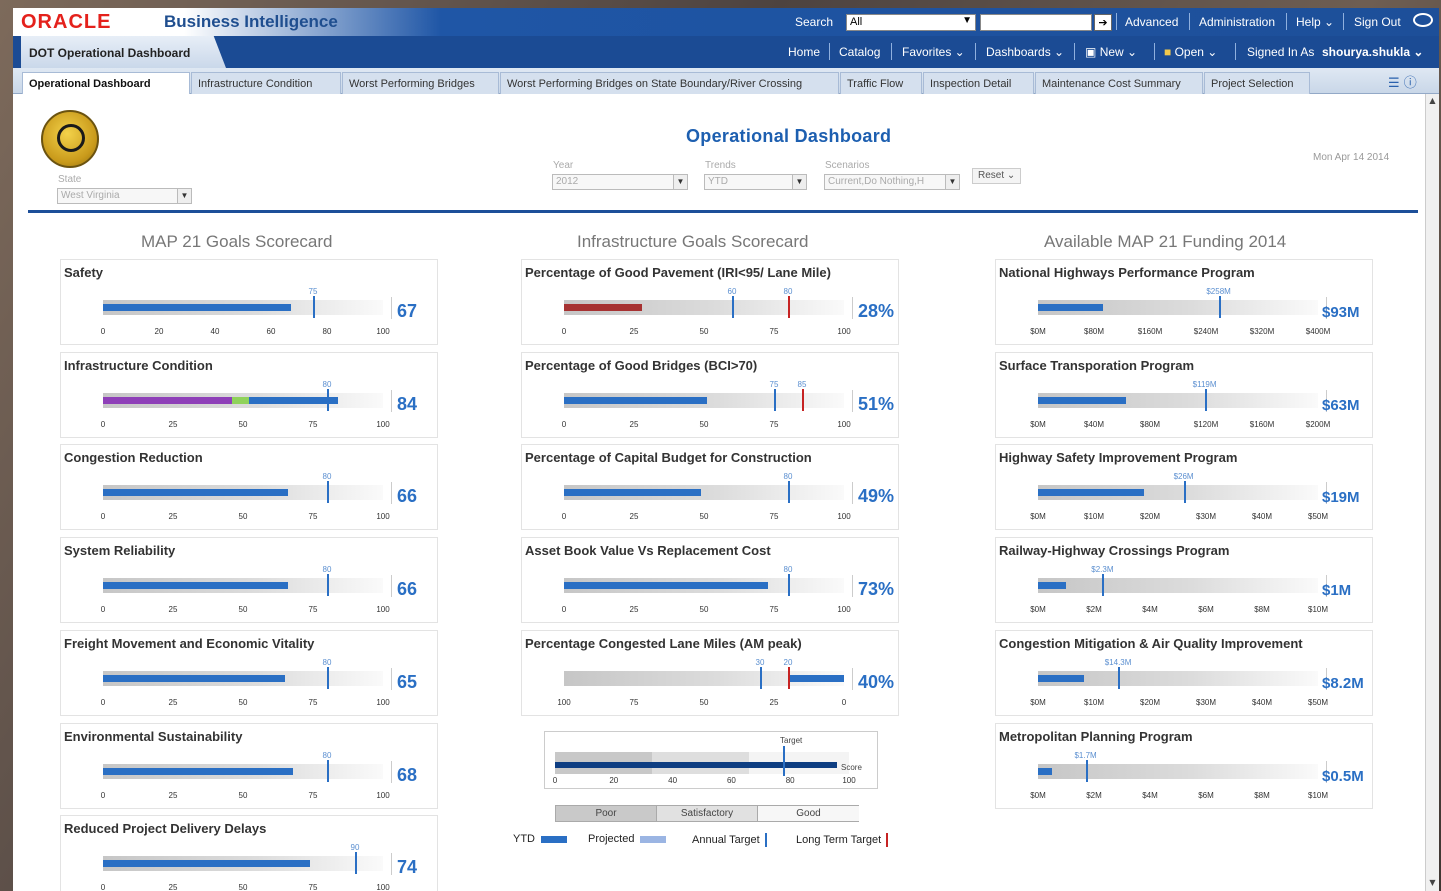  I want to click on home-link: Home, so click(804, 52).